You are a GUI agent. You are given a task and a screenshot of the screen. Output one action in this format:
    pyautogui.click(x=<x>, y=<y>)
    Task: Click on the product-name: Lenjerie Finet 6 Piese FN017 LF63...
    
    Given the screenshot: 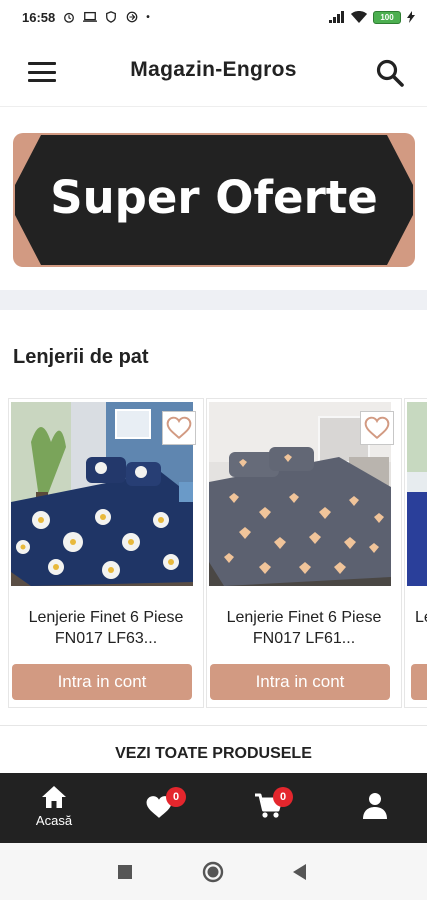 What is the action you would take?
    pyautogui.click(x=106, y=628)
    